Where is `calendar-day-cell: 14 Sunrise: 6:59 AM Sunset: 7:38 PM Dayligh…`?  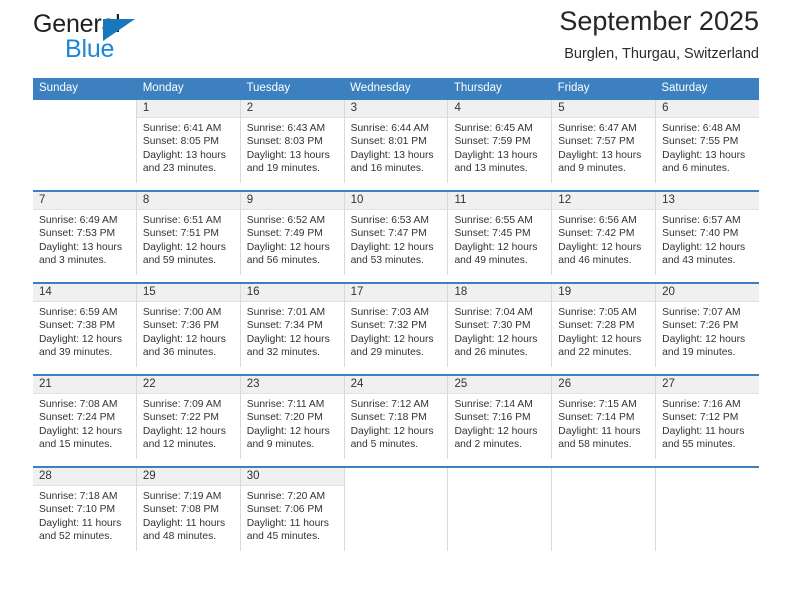
calendar-day-cell: 14 Sunrise: 6:59 AM Sunset: 7:38 PM Dayligh… is located at coordinates (85, 325).